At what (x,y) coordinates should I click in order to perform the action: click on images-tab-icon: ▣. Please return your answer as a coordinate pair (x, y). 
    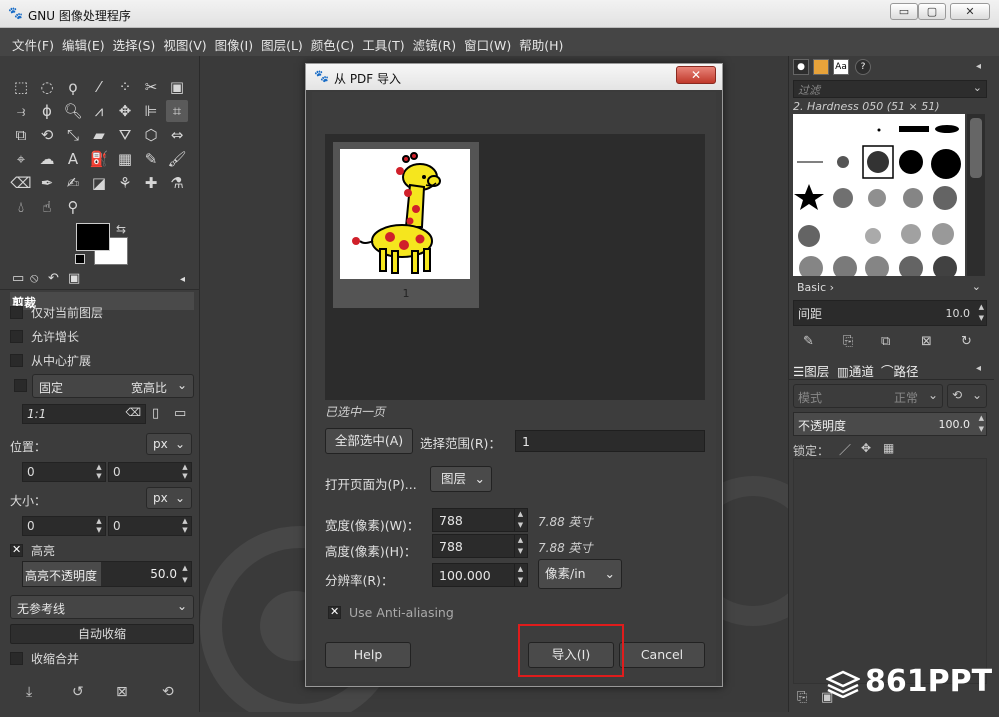
    Looking at the image, I should click on (74, 278).